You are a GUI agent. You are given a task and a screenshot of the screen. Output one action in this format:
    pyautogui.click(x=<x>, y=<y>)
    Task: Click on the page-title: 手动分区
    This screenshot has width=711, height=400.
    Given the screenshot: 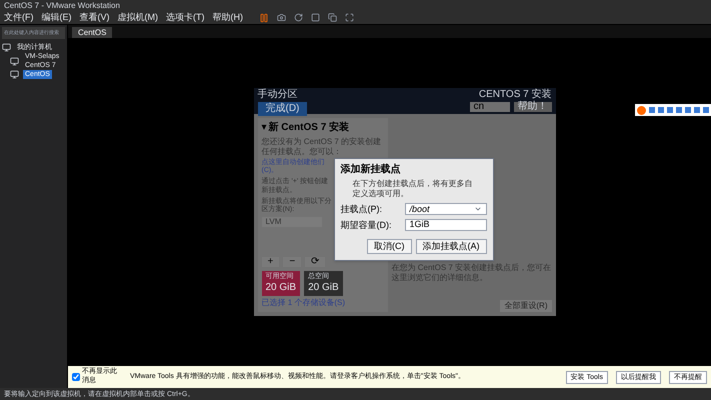 What is the action you would take?
    pyautogui.click(x=278, y=95)
    